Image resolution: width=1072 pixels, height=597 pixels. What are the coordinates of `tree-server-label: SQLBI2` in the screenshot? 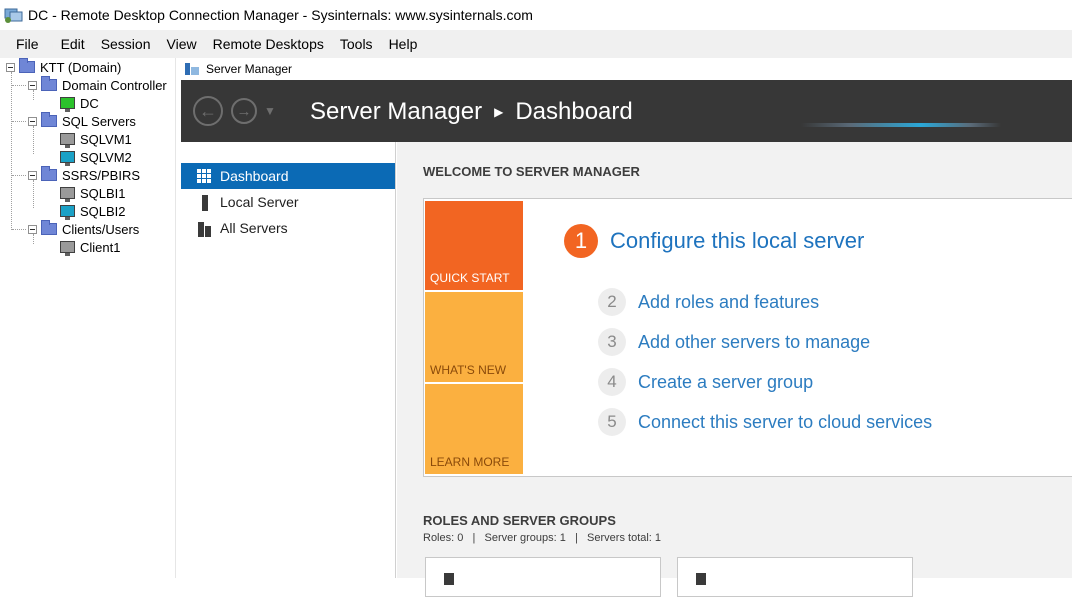 It's located at (103, 211).